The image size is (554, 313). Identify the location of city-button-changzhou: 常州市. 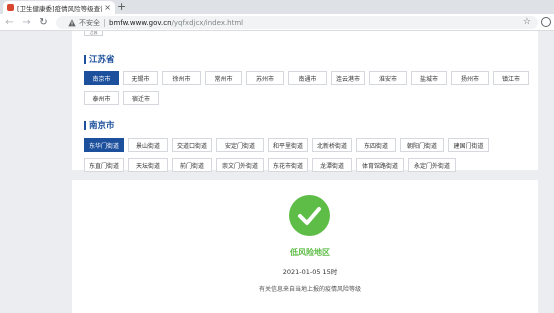
(223, 78).